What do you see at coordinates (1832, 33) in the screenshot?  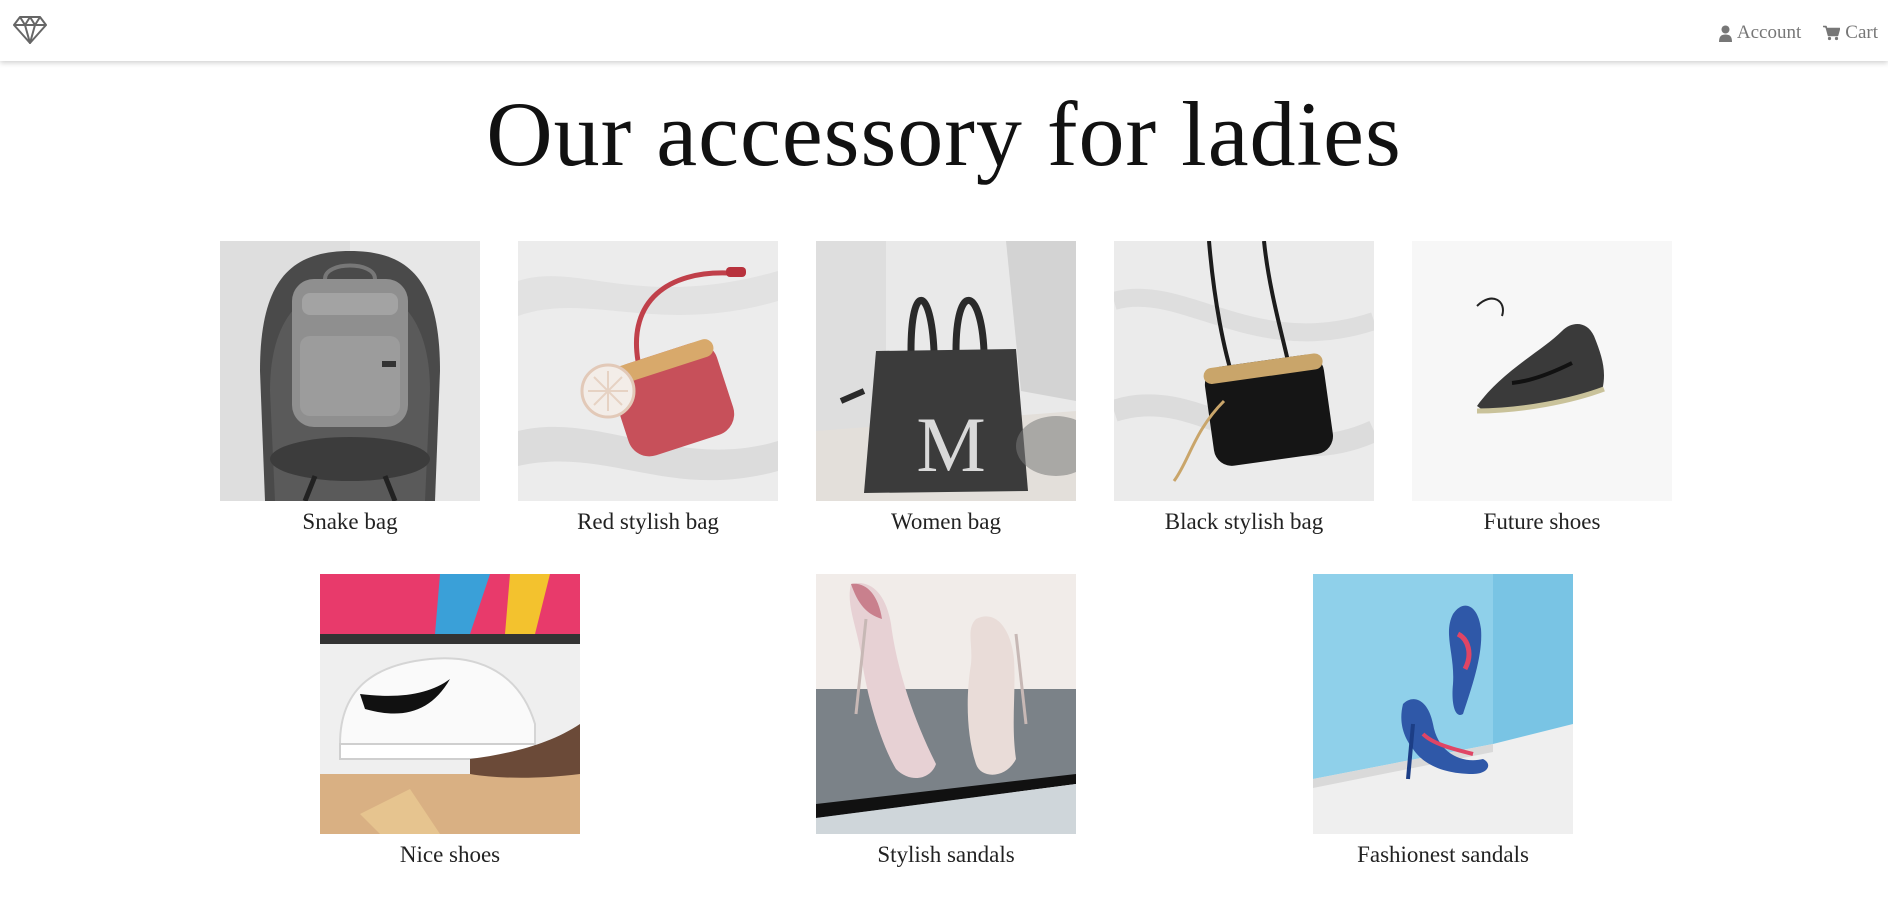 I see `cart-icon` at bounding box center [1832, 33].